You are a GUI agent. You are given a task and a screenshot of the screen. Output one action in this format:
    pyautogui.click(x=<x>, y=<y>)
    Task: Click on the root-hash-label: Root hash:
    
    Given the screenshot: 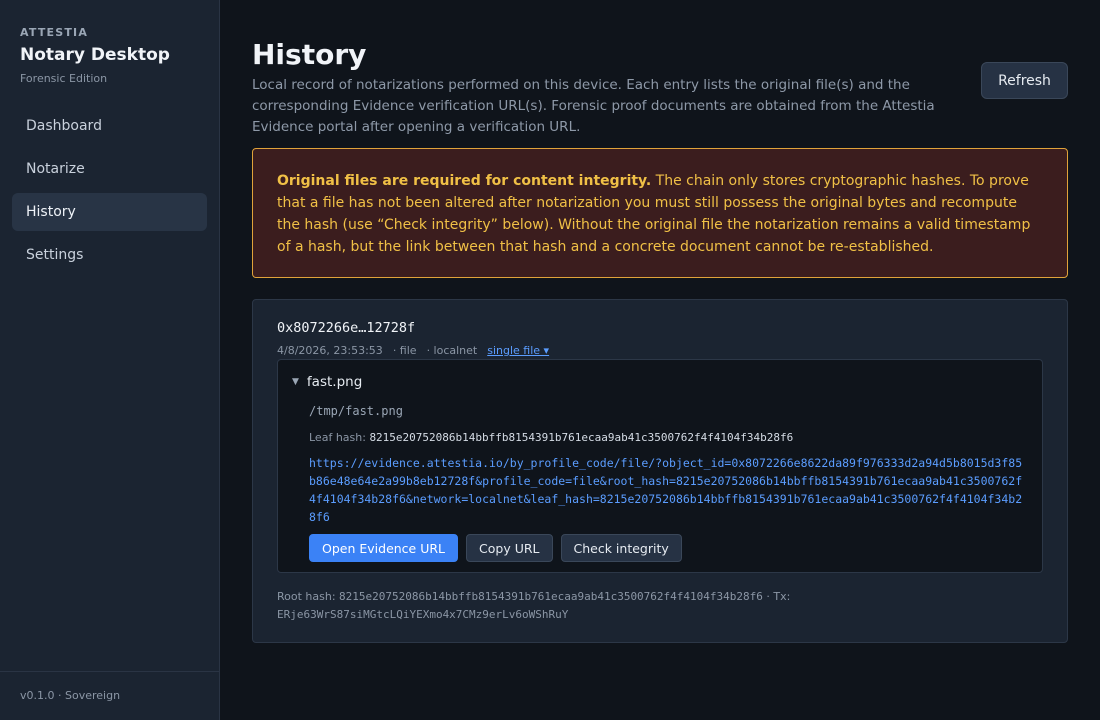 What is the action you would take?
    pyautogui.click(x=306, y=596)
    